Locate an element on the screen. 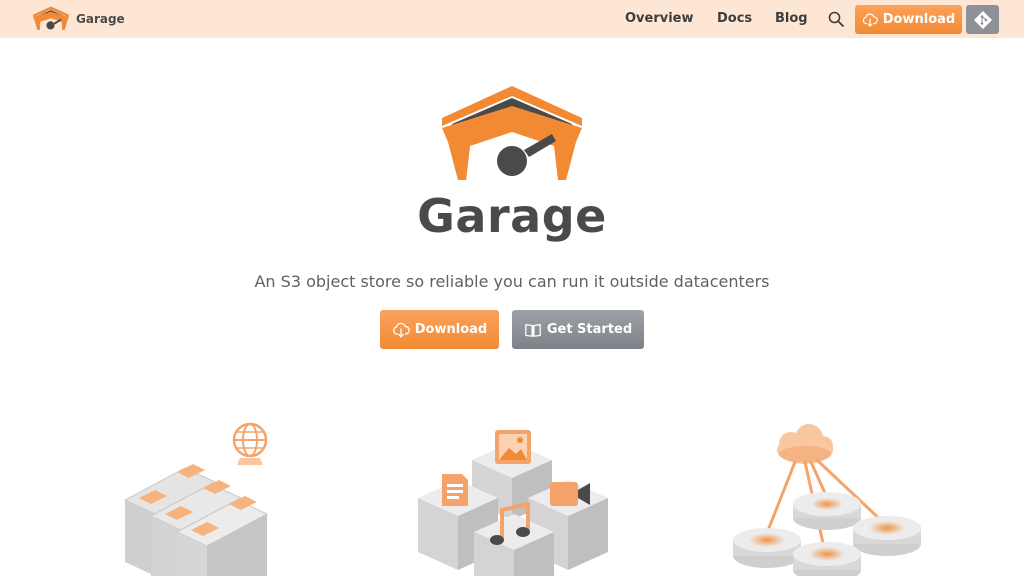 This screenshot has width=1024, height=576. nav-link-docs: Docs is located at coordinates (734, 18).